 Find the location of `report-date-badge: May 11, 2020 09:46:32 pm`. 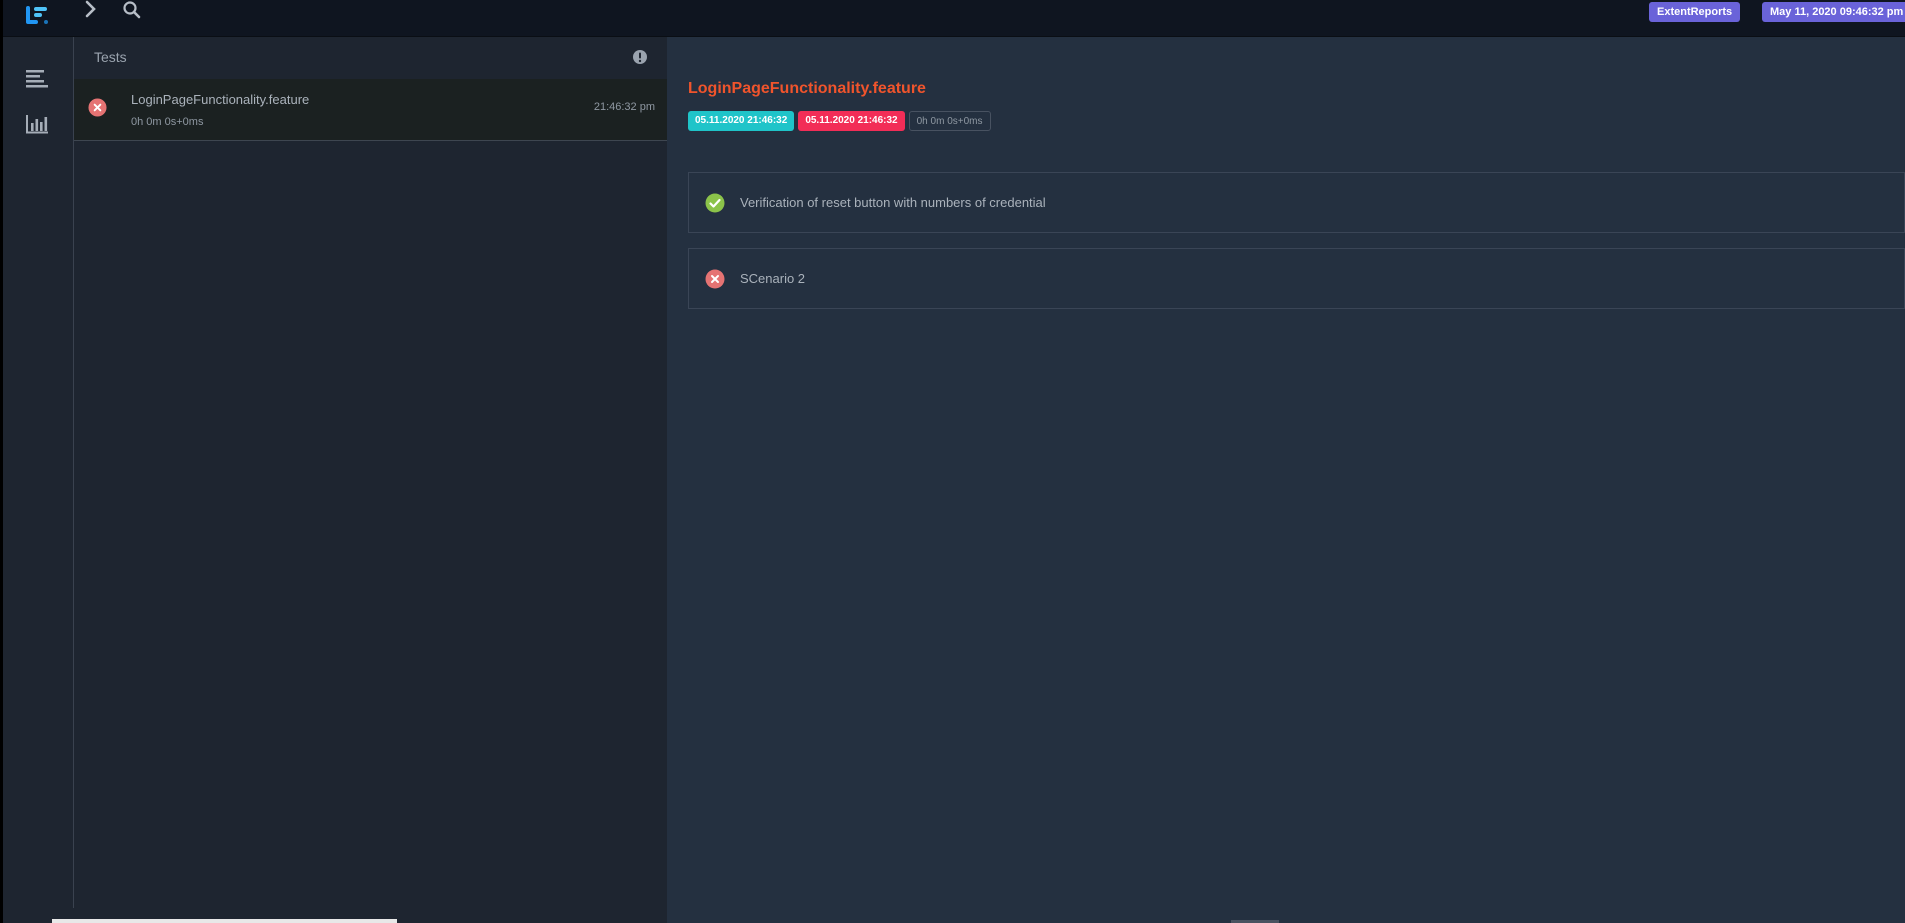

report-date-badge: May 11, 2020 09:46:32 pm is located at coordinates (1833, 12).